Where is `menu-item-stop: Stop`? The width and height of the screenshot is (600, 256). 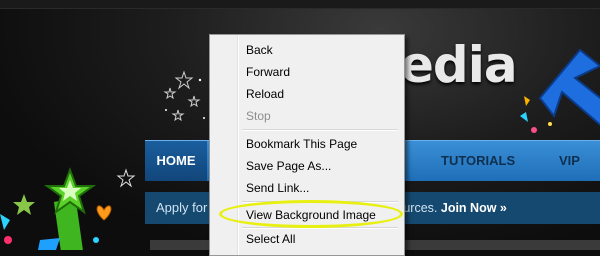 menu-item-stop: Stop is located at coordinates (258, 116).